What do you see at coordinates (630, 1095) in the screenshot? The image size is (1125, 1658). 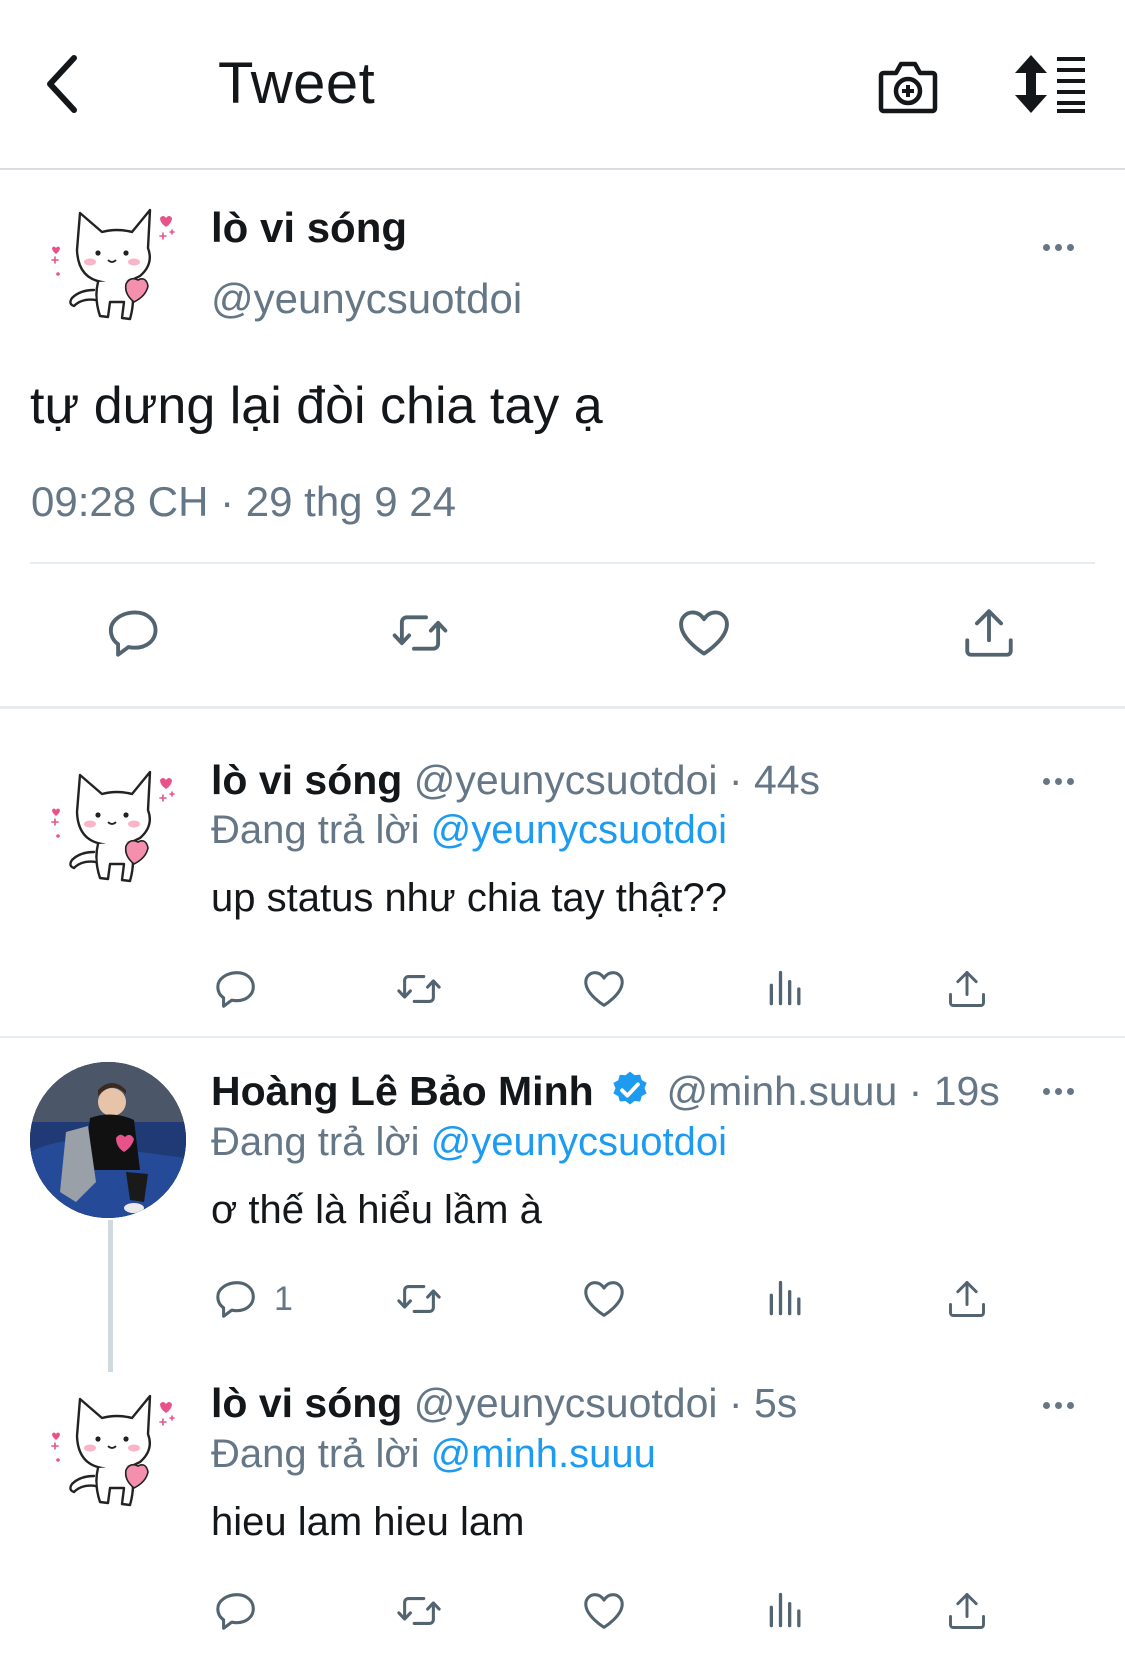 I see `verified-icon` at bounding box center [630, 1095].